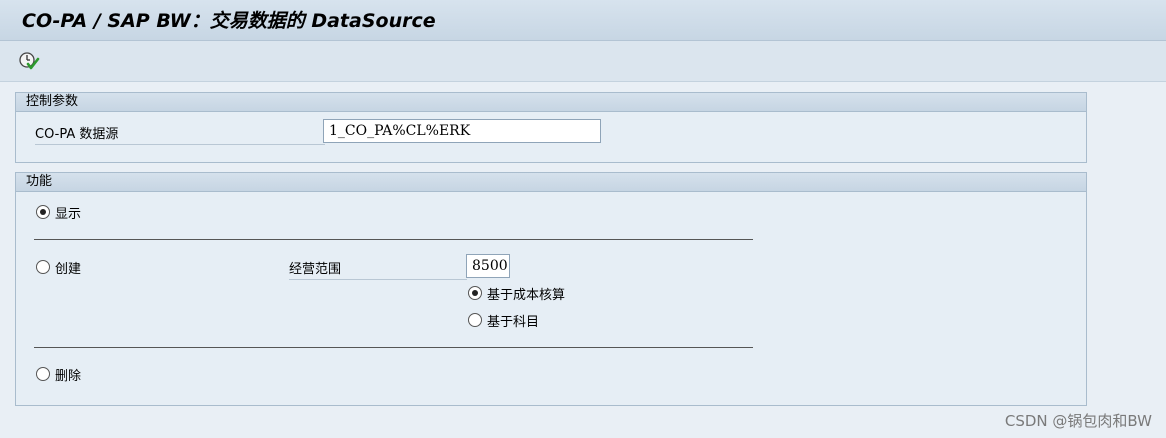 The width and height of the screenshot is (1166, 438). I want to click on create-label: 创建, so click(68, 269).